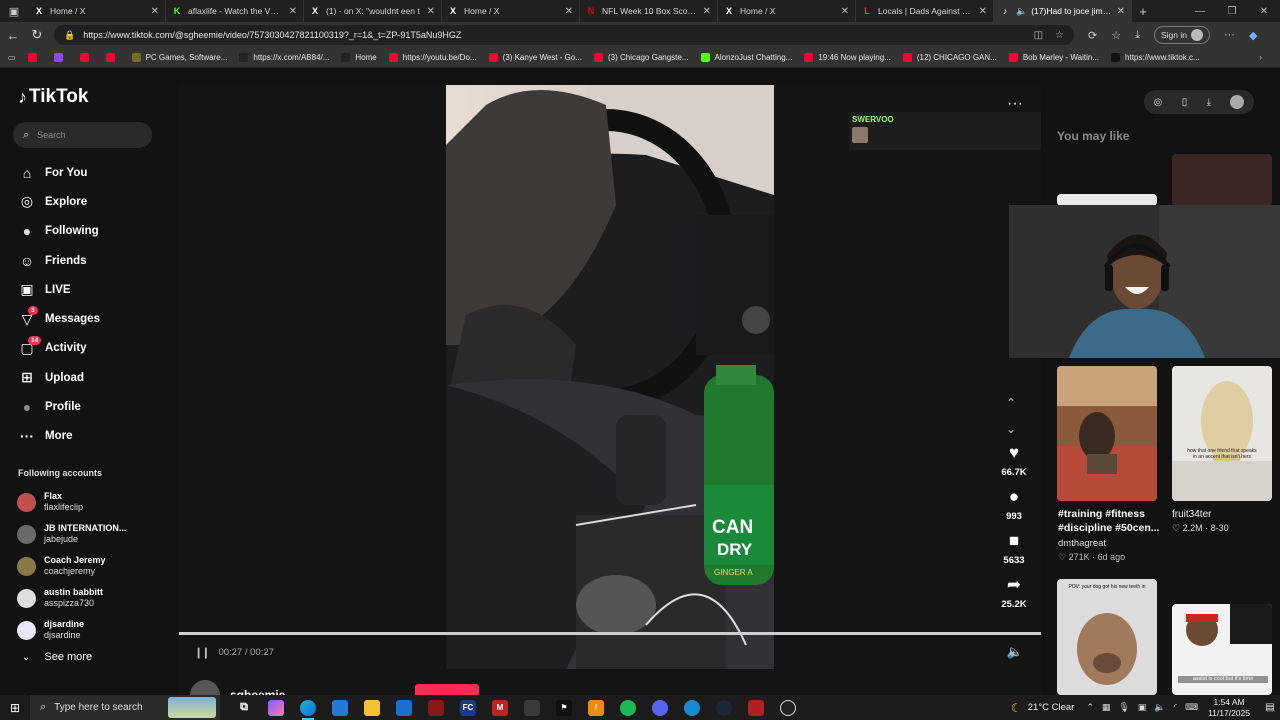 The image size is (1280, 720). What do you see at coordinates (1260, 57) in the screenshot?
I see `bookmarks-overflow-icon: ›` at bounding box center [1260, 57].